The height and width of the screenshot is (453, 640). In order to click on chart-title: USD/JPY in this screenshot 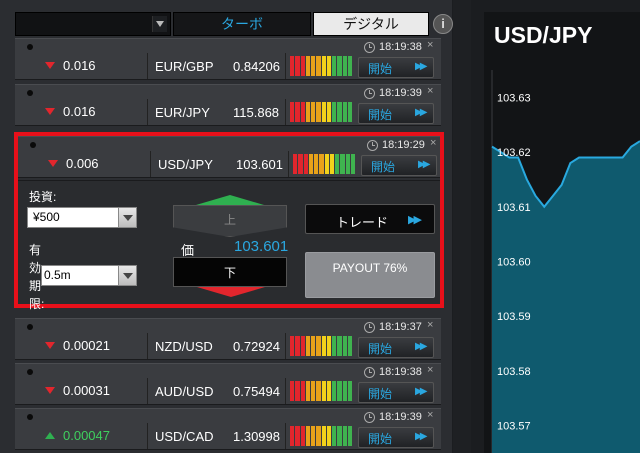, I will do `click(543, 35)`.